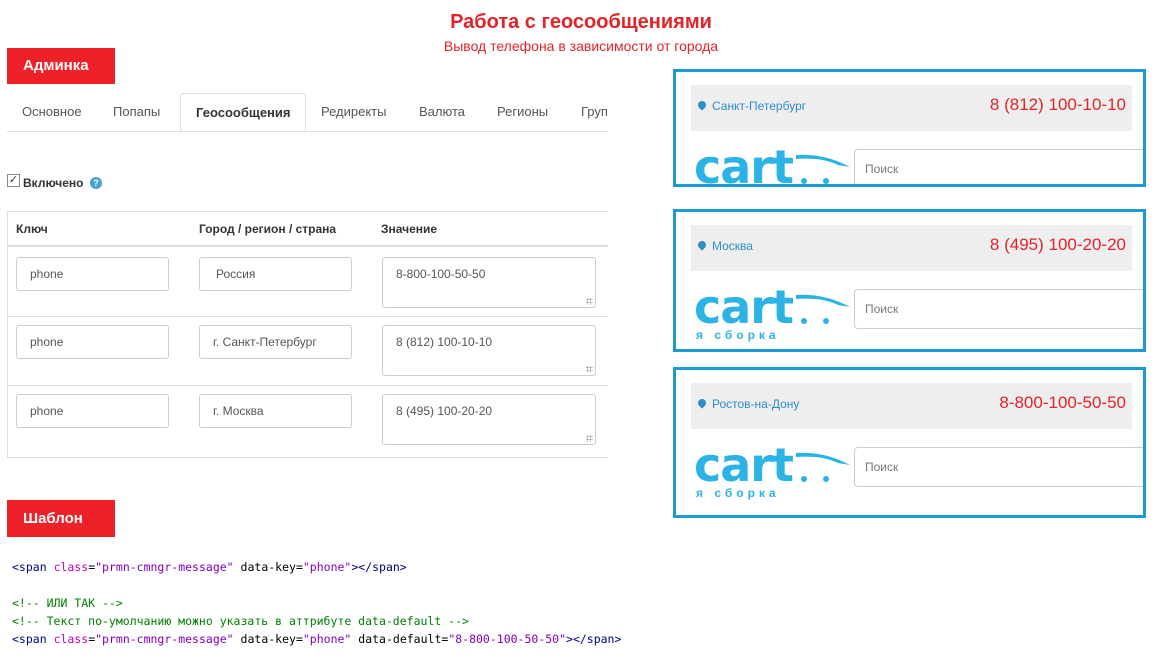 The image size is (1162, 659). I want to click on value-text: 8 (812) 100-10-10, so click(444, 342).